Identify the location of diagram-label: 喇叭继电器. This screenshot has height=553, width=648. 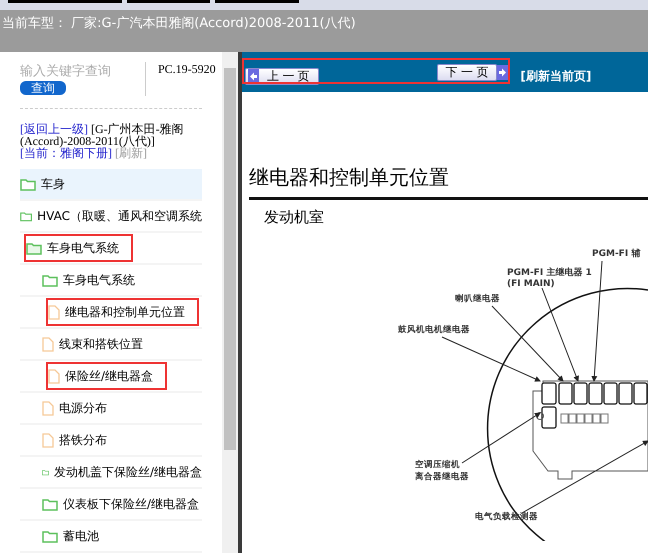
(477, 299).